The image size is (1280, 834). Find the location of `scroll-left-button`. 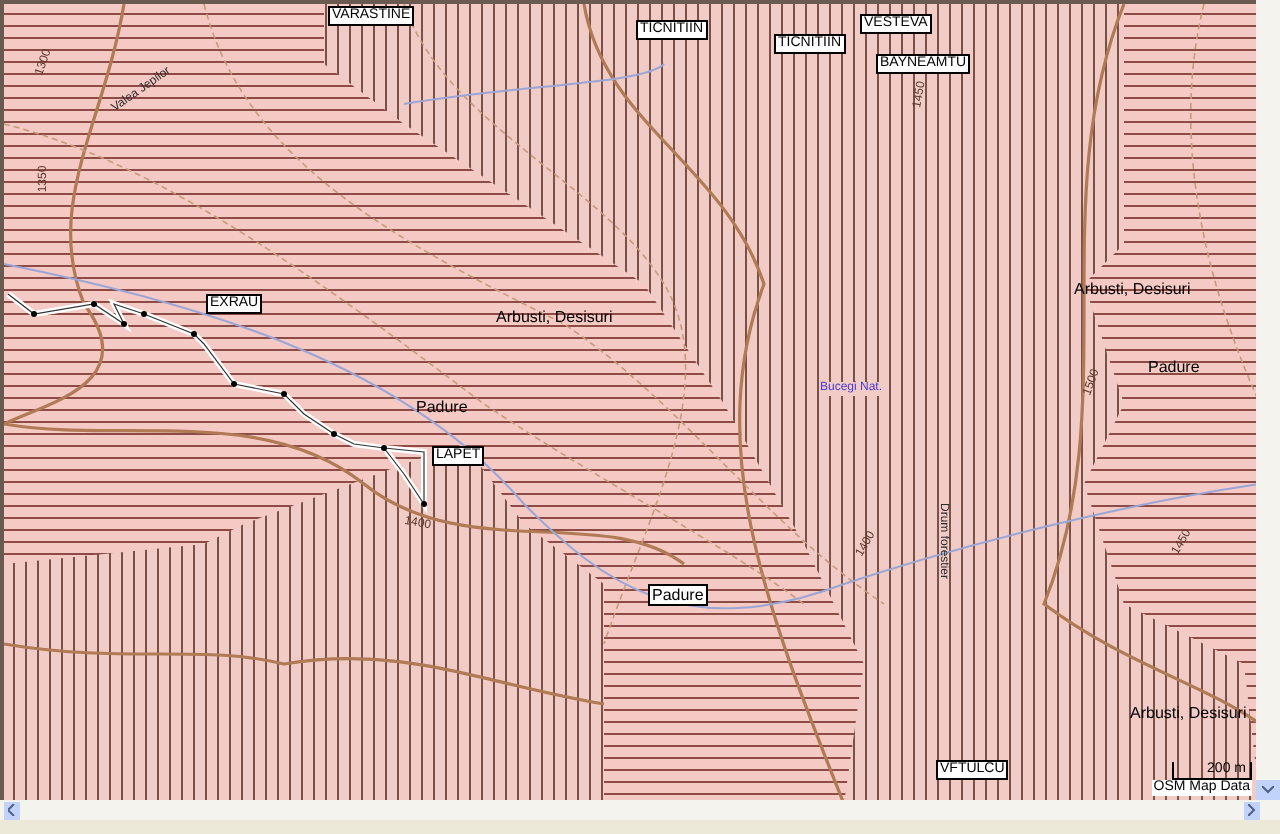

scroll-left-button is located at coordinates (12, 810).